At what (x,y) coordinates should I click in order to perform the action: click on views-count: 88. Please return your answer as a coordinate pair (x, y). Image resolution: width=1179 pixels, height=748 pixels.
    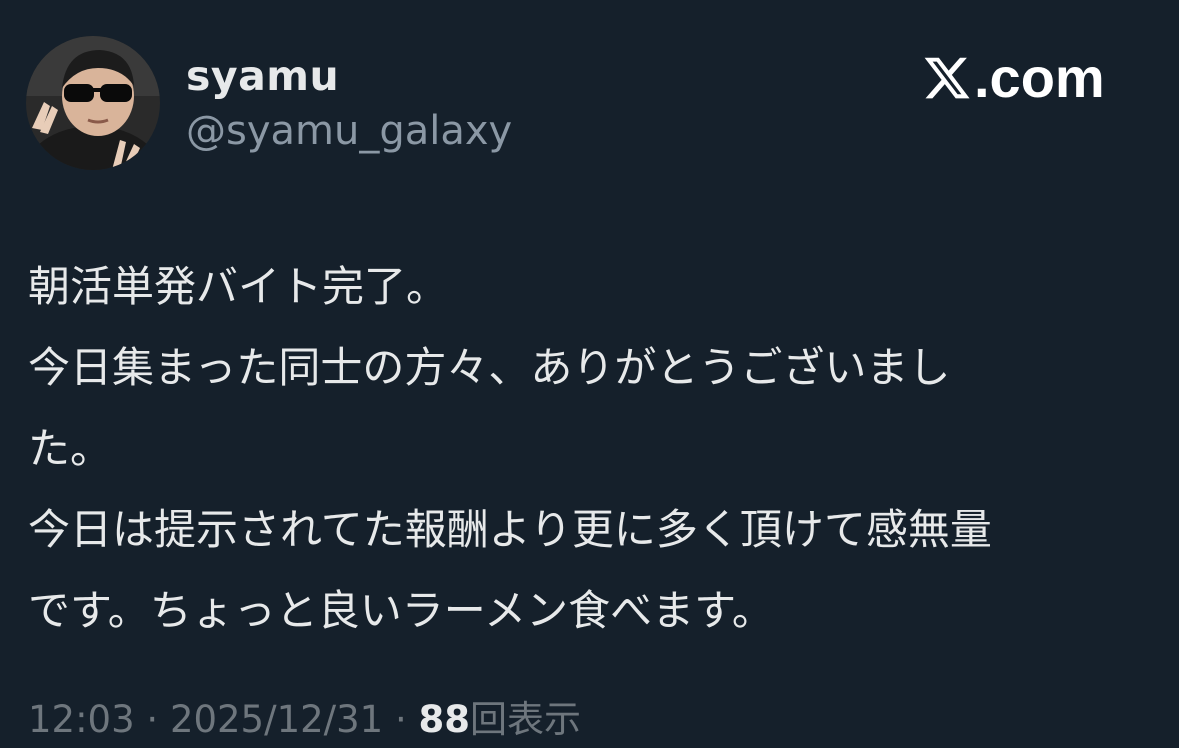
    Looking at the image, I should click on (445, 719).